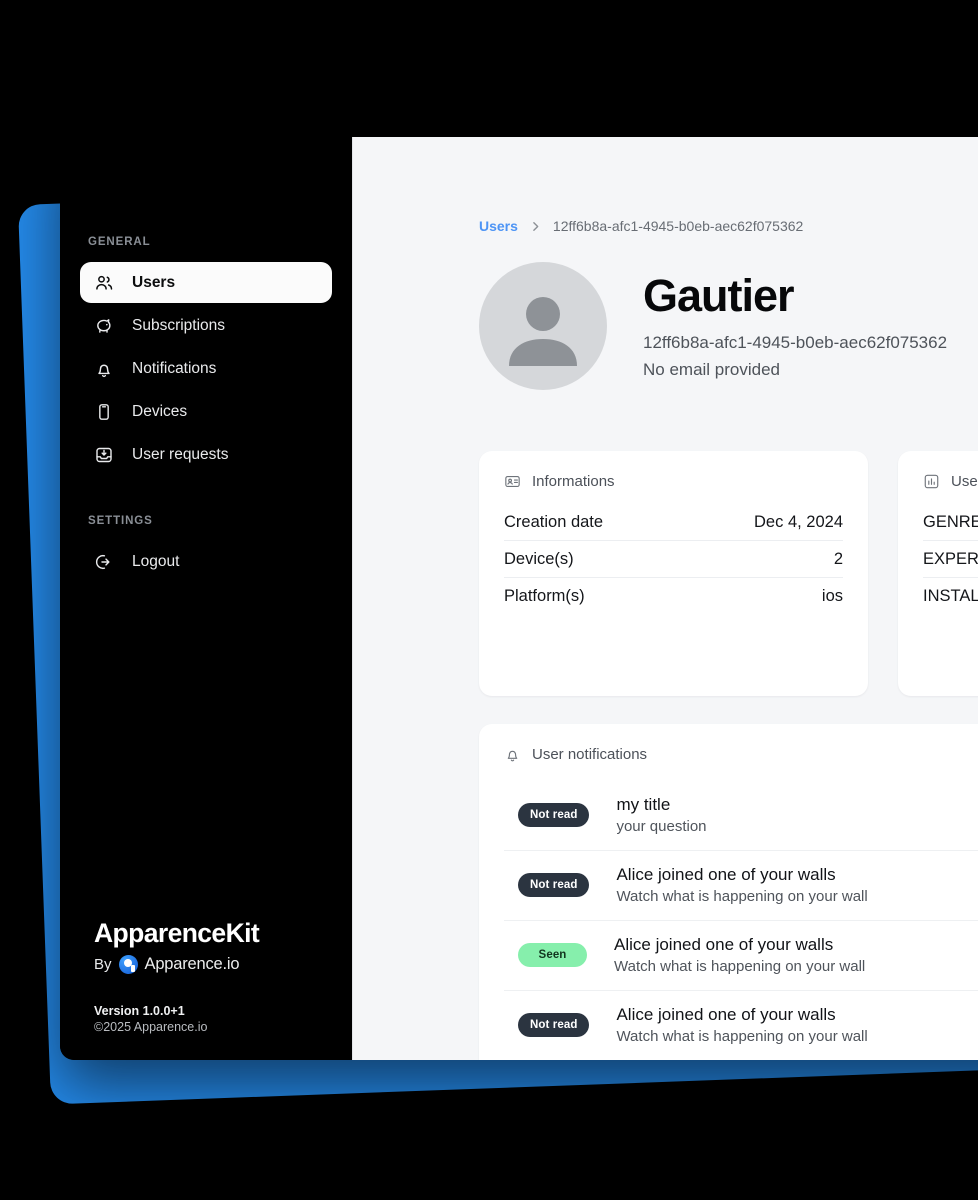  I want to click on sidebar-item-label: Devices, so click(160, 411).